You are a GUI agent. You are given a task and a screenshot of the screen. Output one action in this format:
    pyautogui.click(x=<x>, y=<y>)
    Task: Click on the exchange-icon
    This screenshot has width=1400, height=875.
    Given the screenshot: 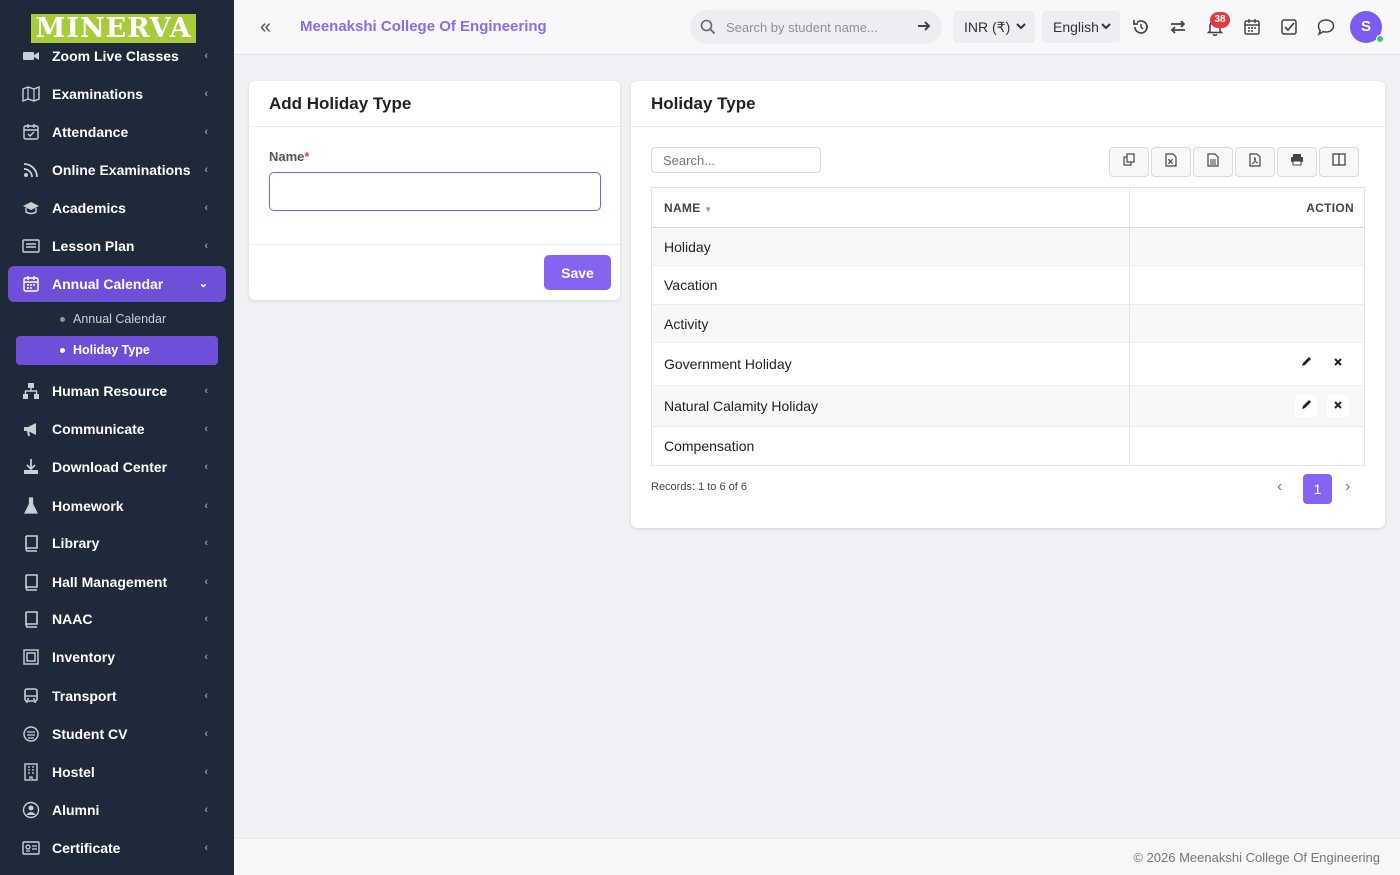 What is the action you would take?
    pyautogui.click(x=1178, y=27)
    